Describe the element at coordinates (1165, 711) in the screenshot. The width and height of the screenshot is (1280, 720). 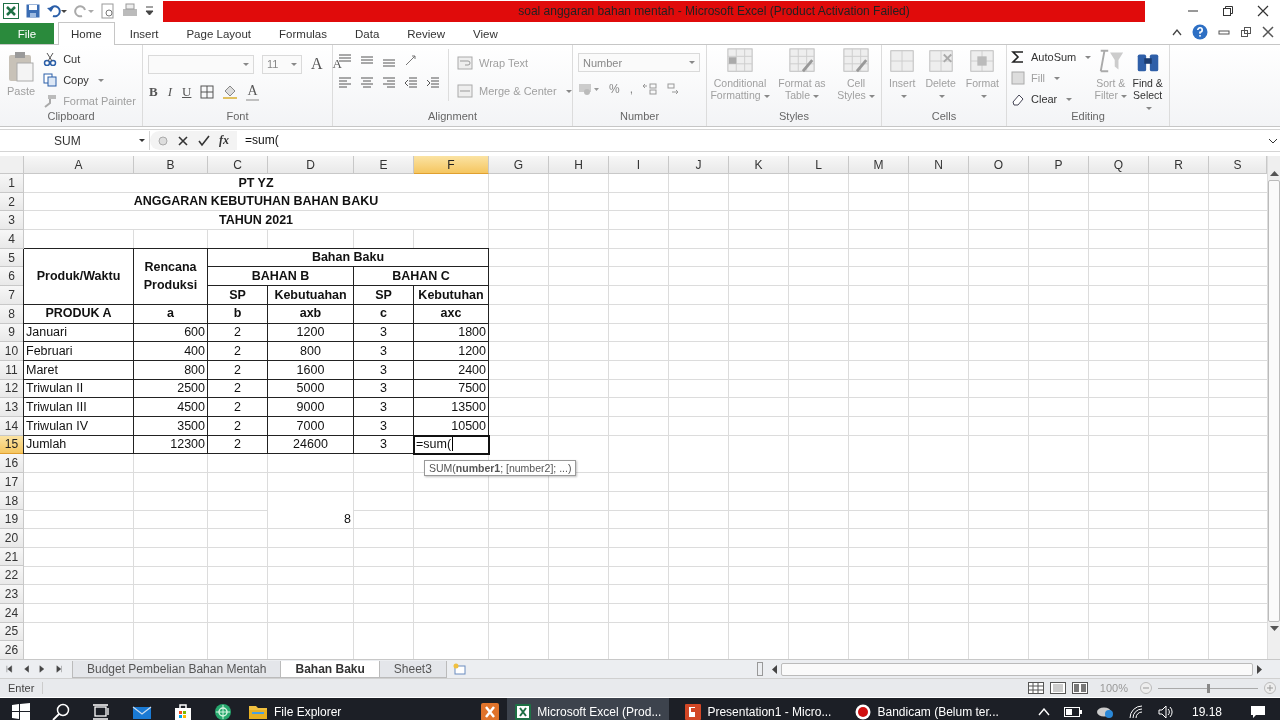
I see `speaker-icon` at that location.